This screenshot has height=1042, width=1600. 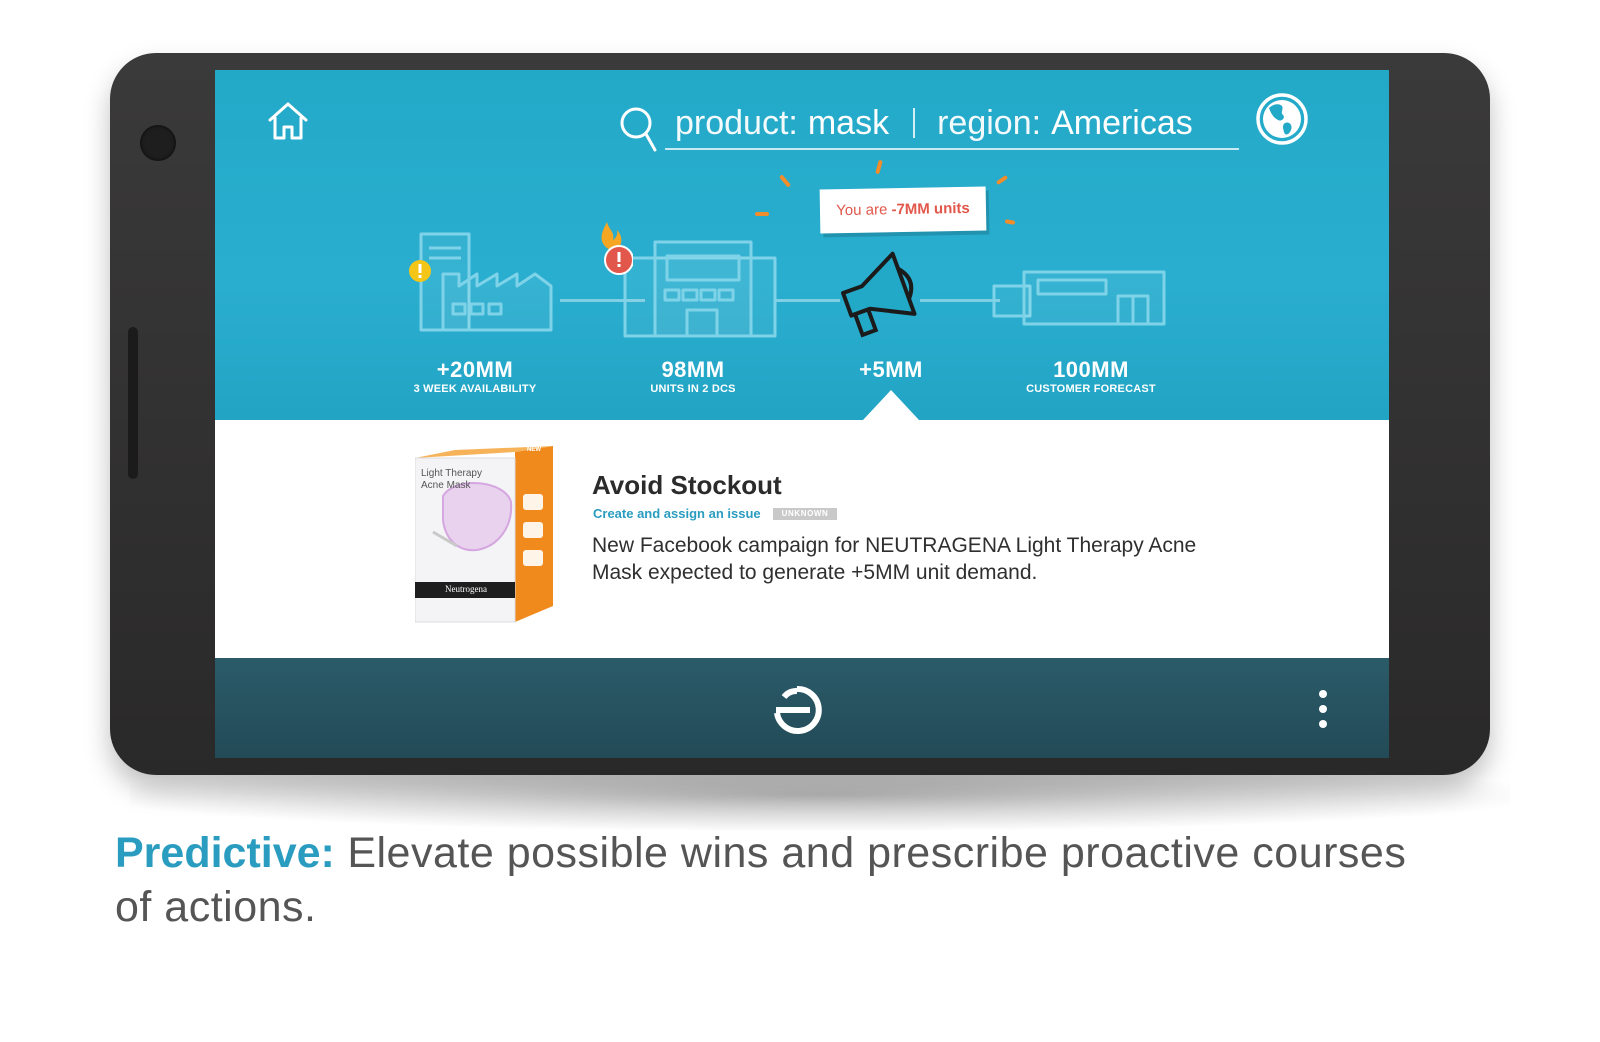 I want to click on stat-label: 3 WEEK AVAILABILITY, so click(x=475, y=389).